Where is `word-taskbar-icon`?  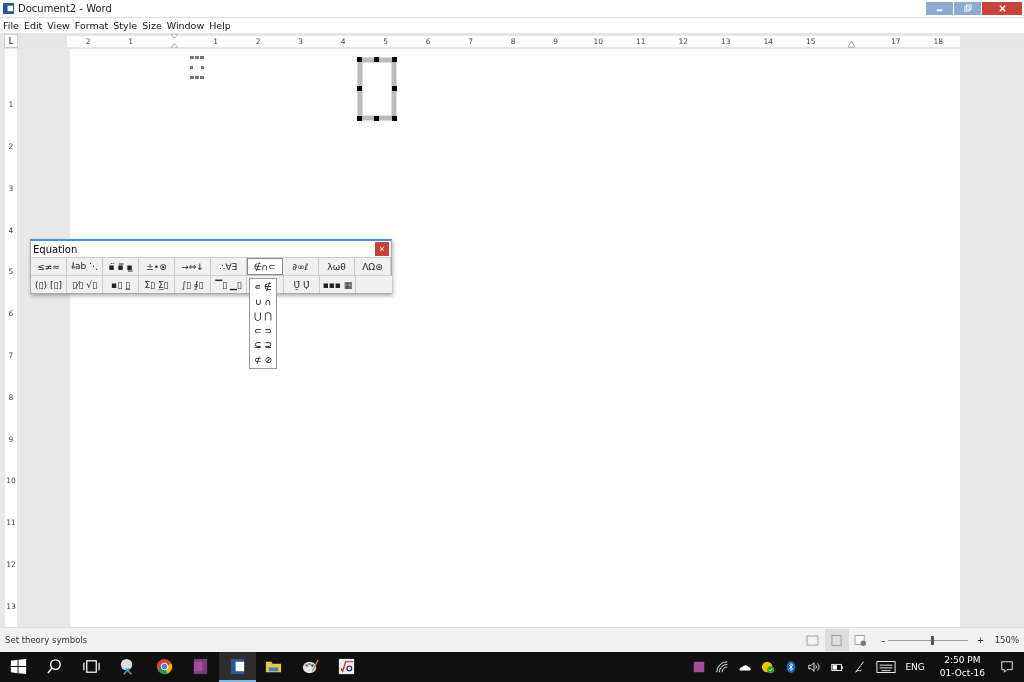 word-taskbar-icon is located at coordinates (237, 667).